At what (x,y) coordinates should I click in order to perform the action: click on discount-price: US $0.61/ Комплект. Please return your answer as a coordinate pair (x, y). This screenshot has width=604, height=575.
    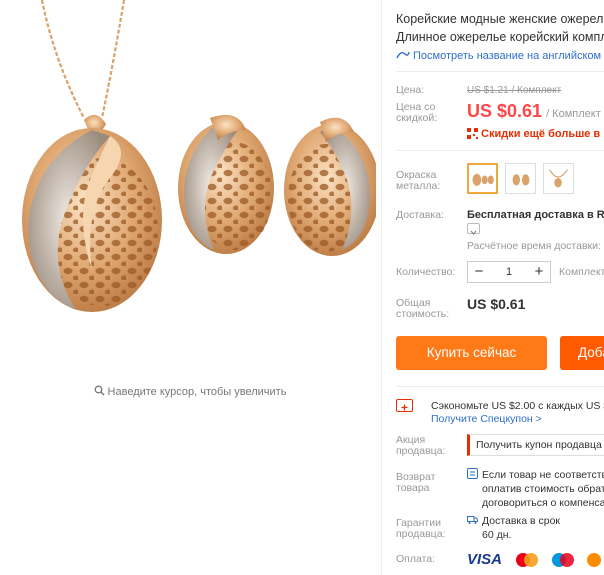
    Looking at the image, I should click on (534, 111).